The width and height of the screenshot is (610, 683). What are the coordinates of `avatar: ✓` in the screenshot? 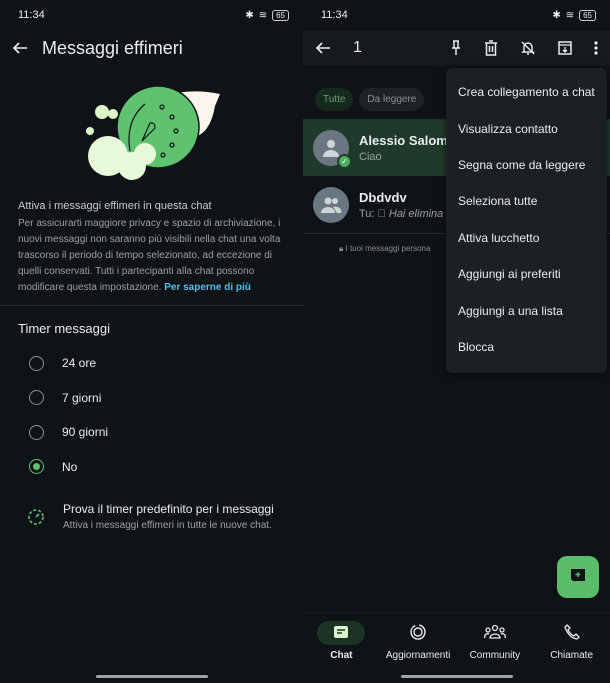 It's located at (332, 149).